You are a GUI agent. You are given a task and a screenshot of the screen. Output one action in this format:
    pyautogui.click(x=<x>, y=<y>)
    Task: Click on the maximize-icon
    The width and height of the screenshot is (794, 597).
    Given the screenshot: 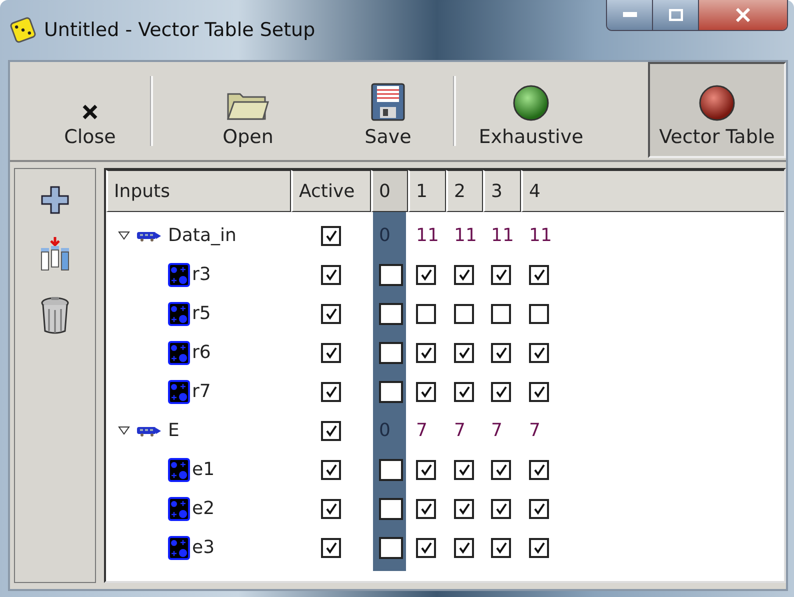 What is the action you would take?
    pyautogui.click(x=675, y=15)
    